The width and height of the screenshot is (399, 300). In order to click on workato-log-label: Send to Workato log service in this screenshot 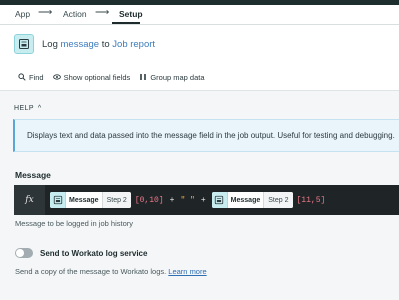, I will do `click(94, 253)`.